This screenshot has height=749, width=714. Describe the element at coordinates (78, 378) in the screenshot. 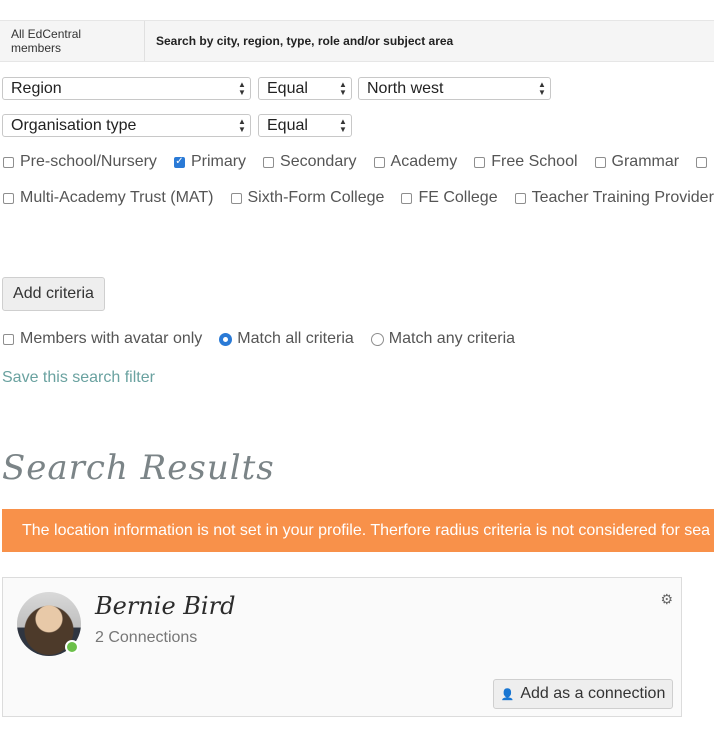

I see `save-search-filter-link: Save this search filter` at that location.